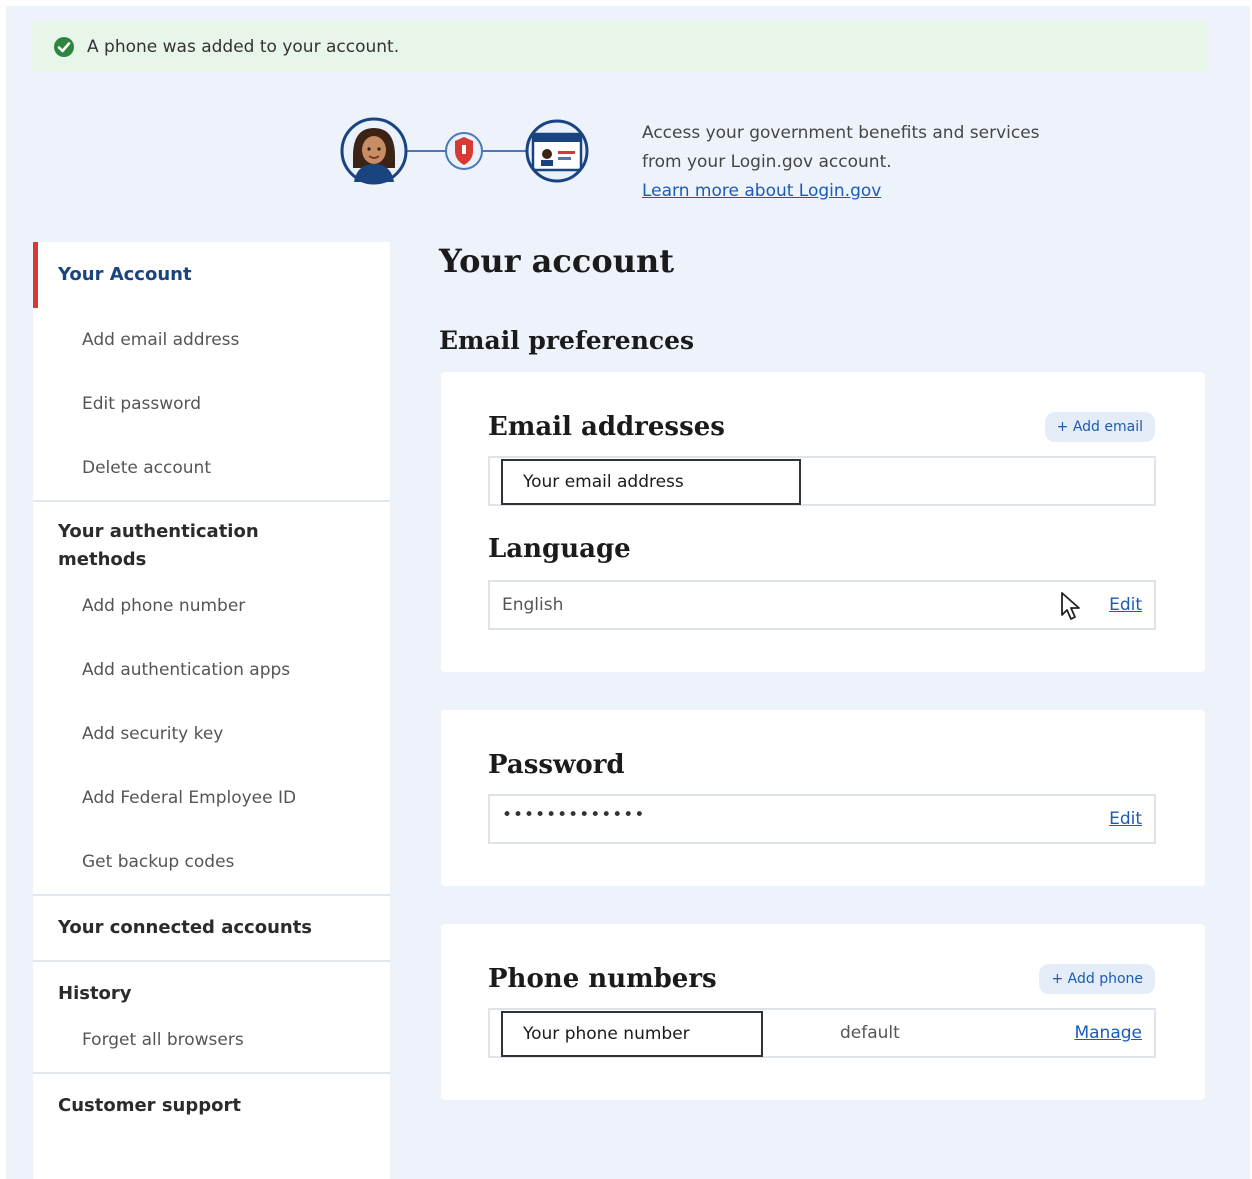 The height and width of the screenshot is (1179, 1252). What do you see at coordinates (870, 1033) in the screenshot?
I see `default-label: default` at bounding box center [870, 1033].